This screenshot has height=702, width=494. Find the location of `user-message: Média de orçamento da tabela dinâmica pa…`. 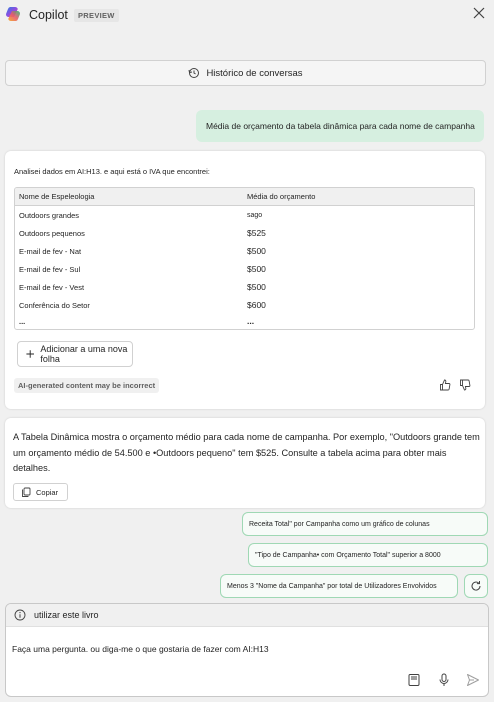

user-message: Média de orçamento da tabela dinâmica pa… is located at coordinates (340, 126).